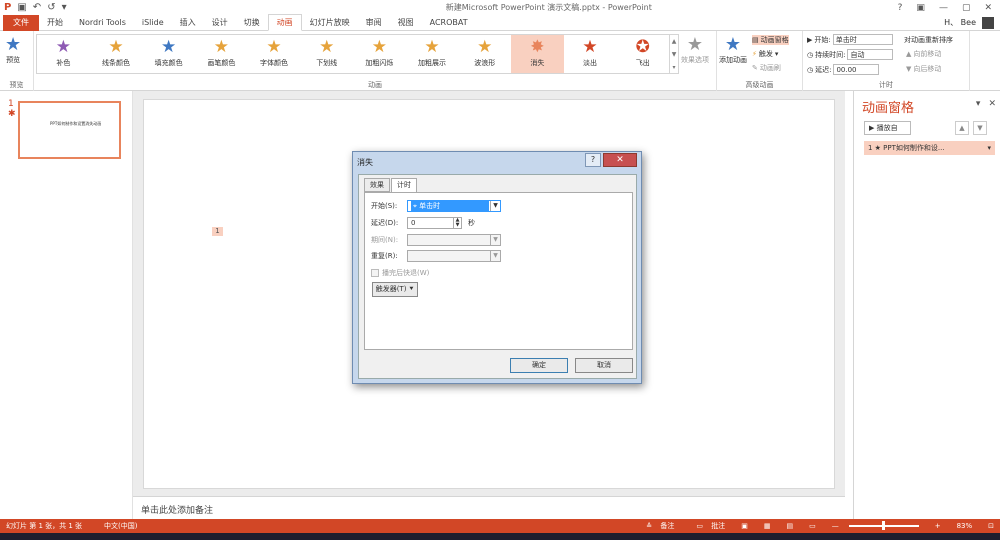  I want to click on notes-button: ≙ 备注, so click(657, 526).